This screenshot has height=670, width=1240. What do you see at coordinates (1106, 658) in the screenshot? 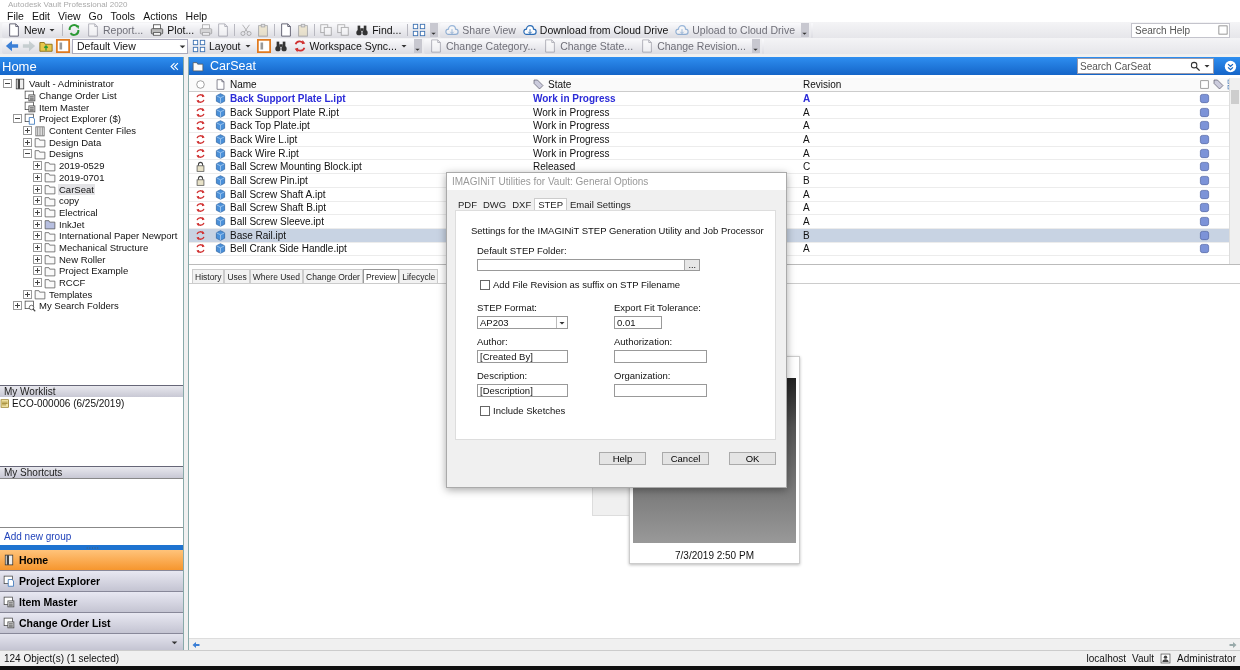
I see `server-name: localhost` at bounding box center [1106, 658].